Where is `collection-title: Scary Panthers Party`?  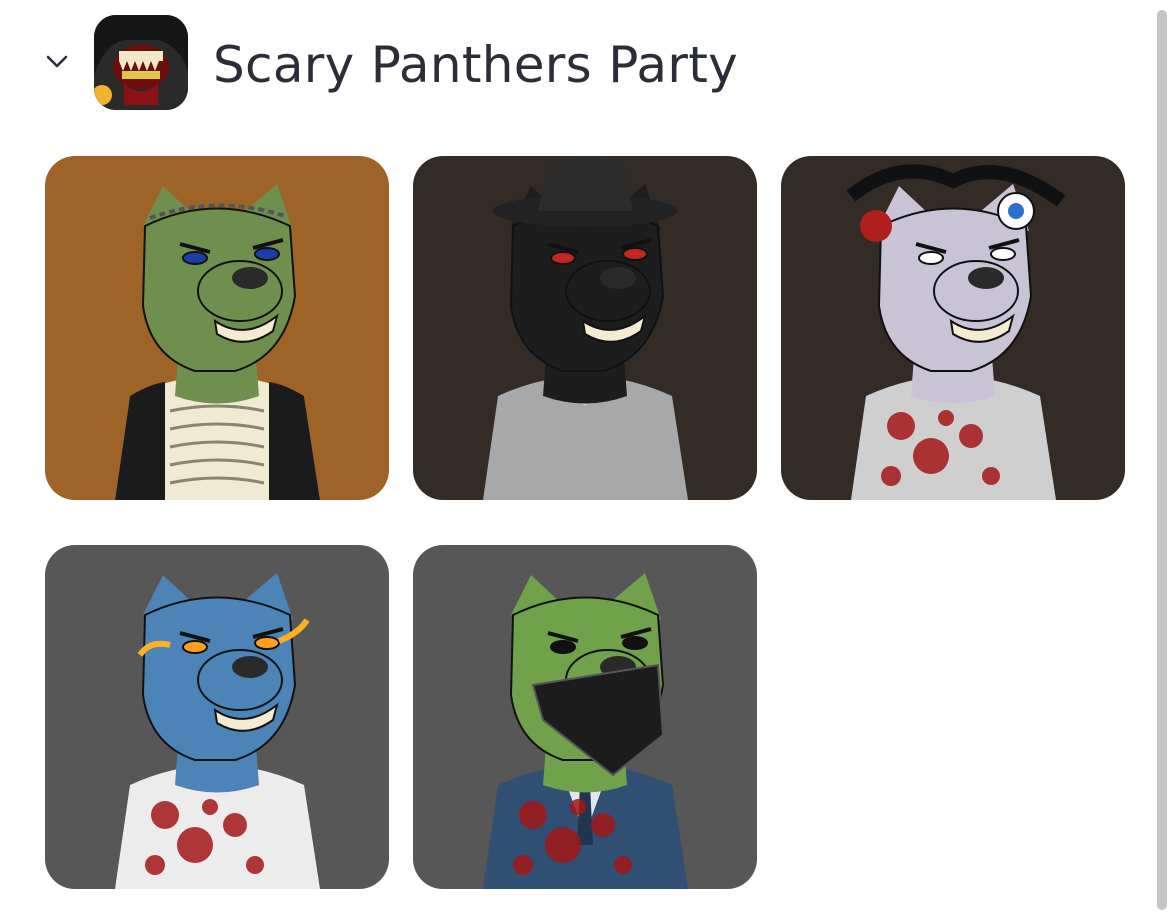 collection-title: Scary Panthers Party is located at coordinates (475, 65).